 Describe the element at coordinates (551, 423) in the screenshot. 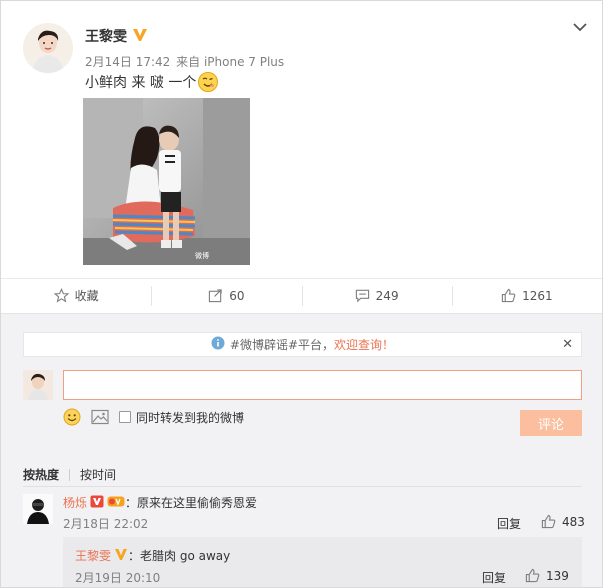

I see `submit-comment-button: 评论` at that location.